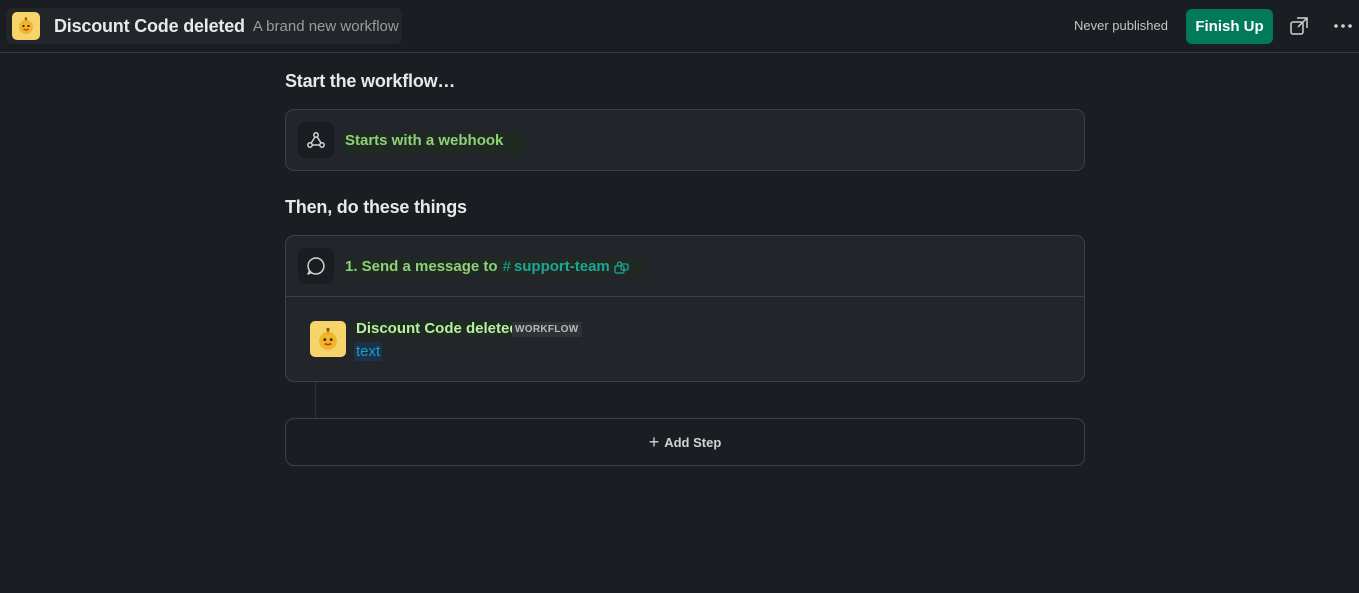  Describe the element at coordinates (1229, 26) in the screenshot. I see `finish-up-button: Finish Up` at that location.